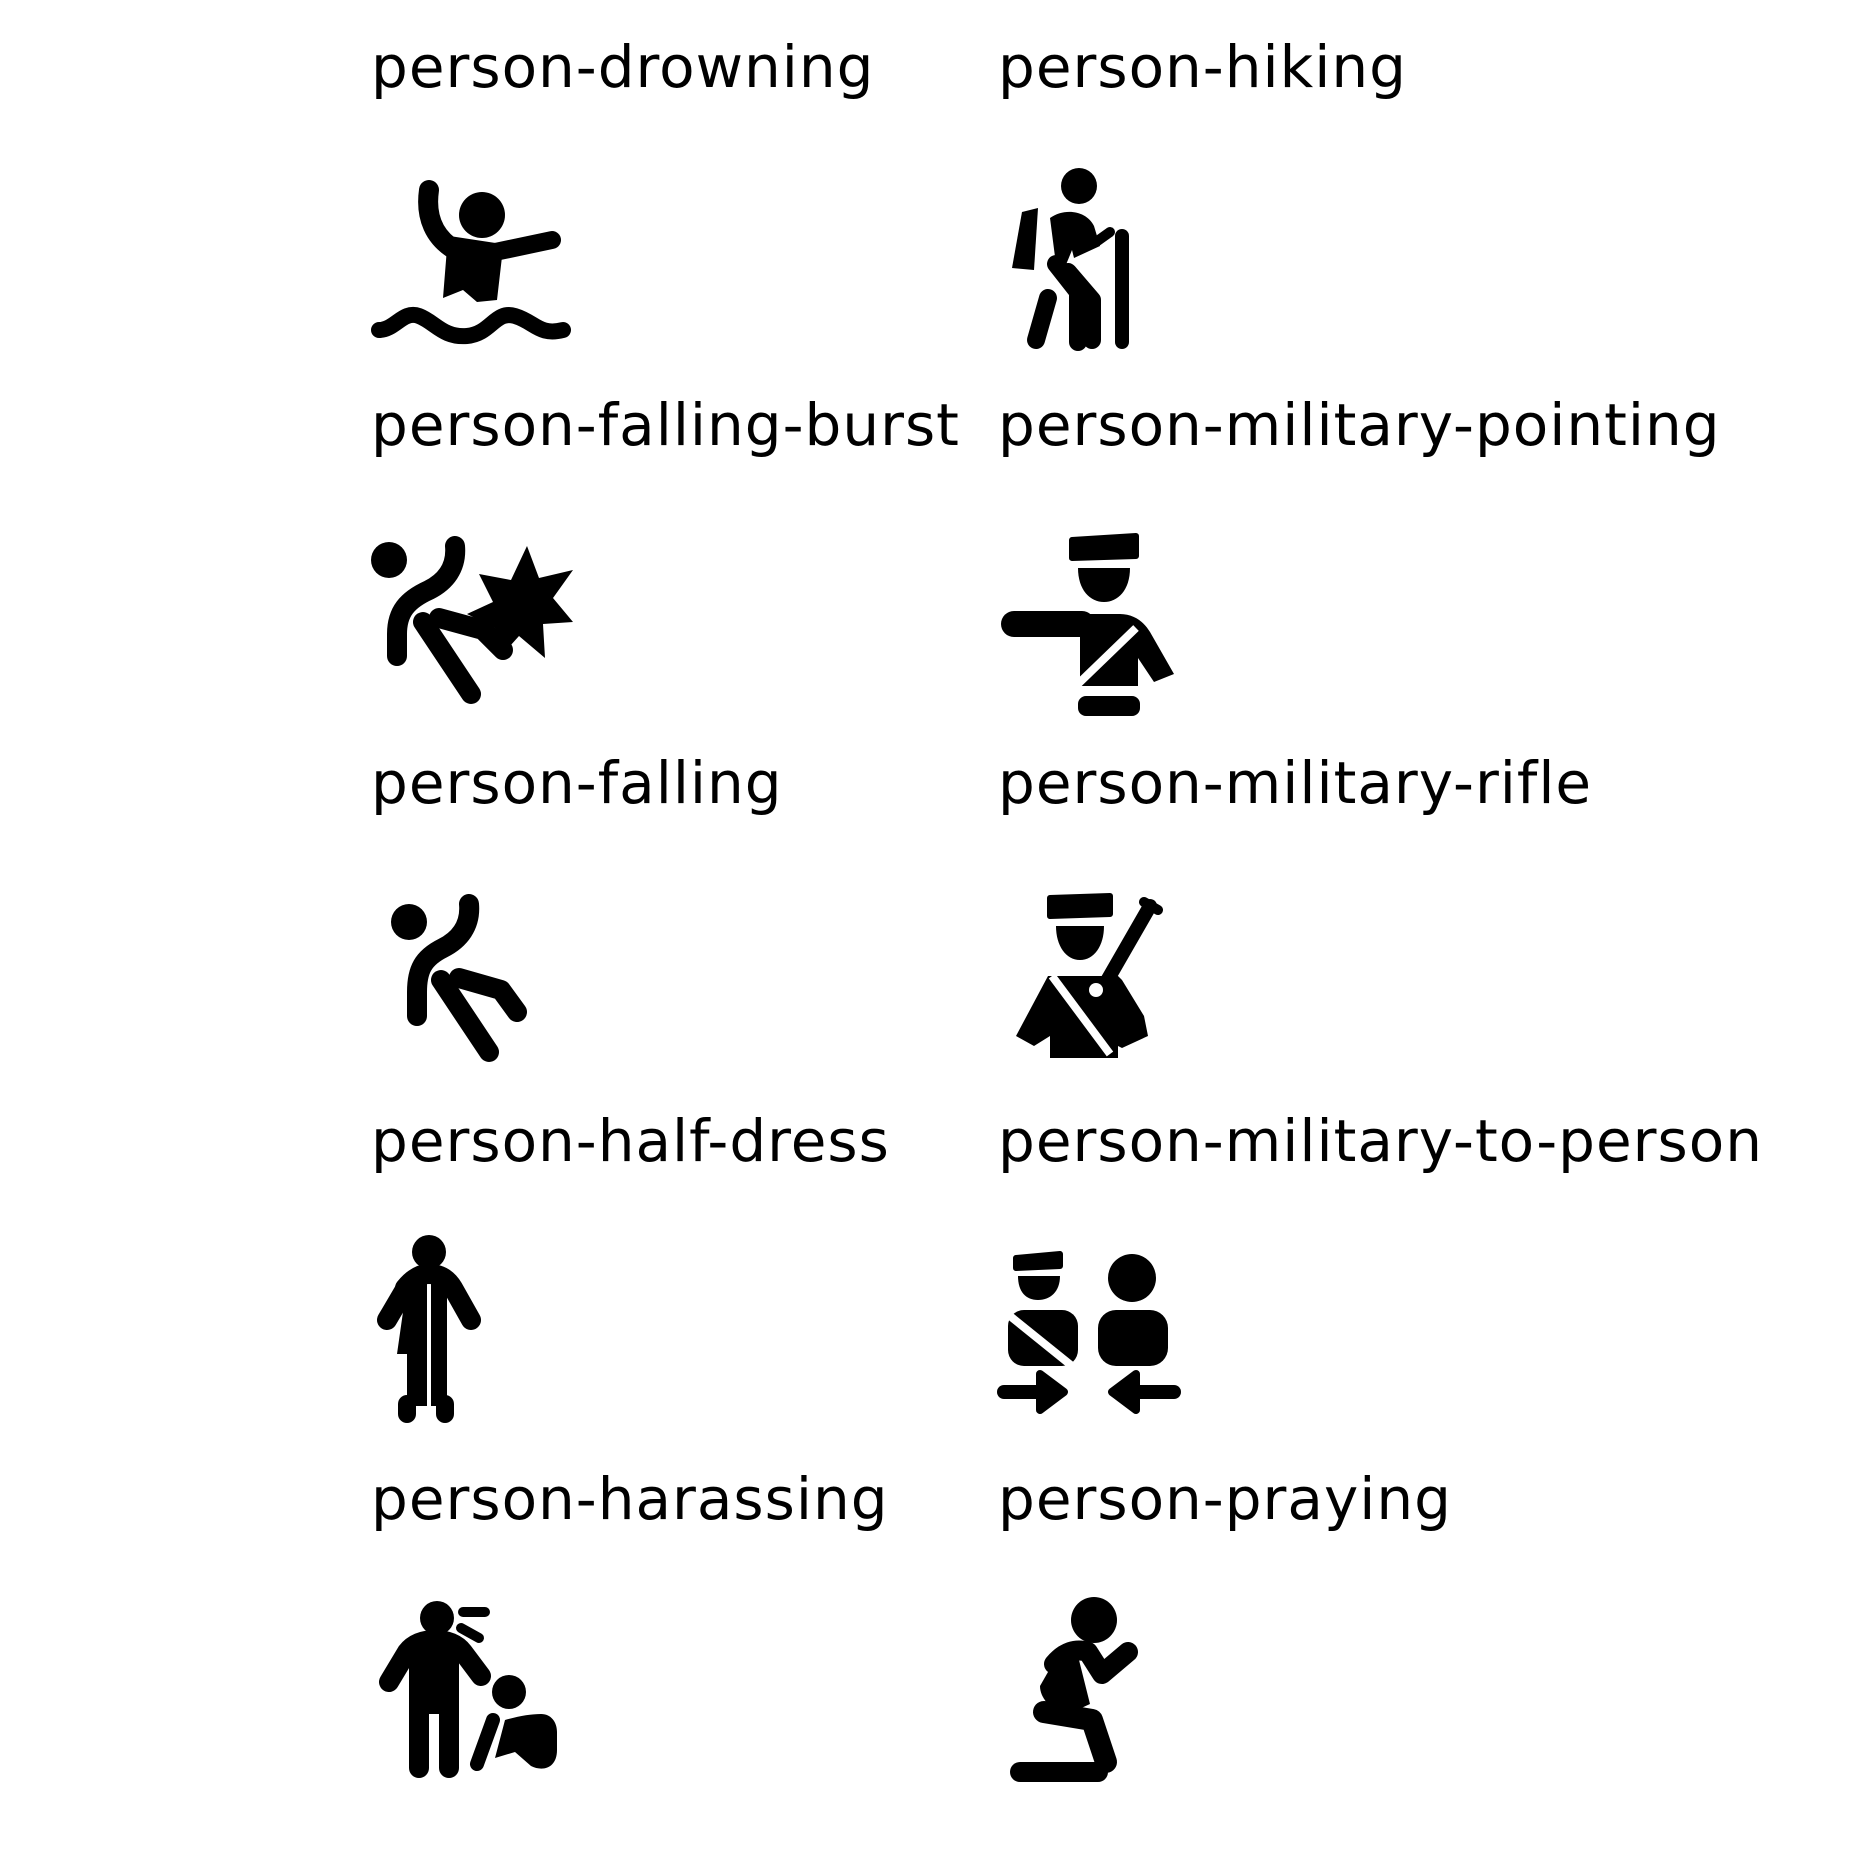  I want to click on icon-label: person-hiking, so click(1202, 67).